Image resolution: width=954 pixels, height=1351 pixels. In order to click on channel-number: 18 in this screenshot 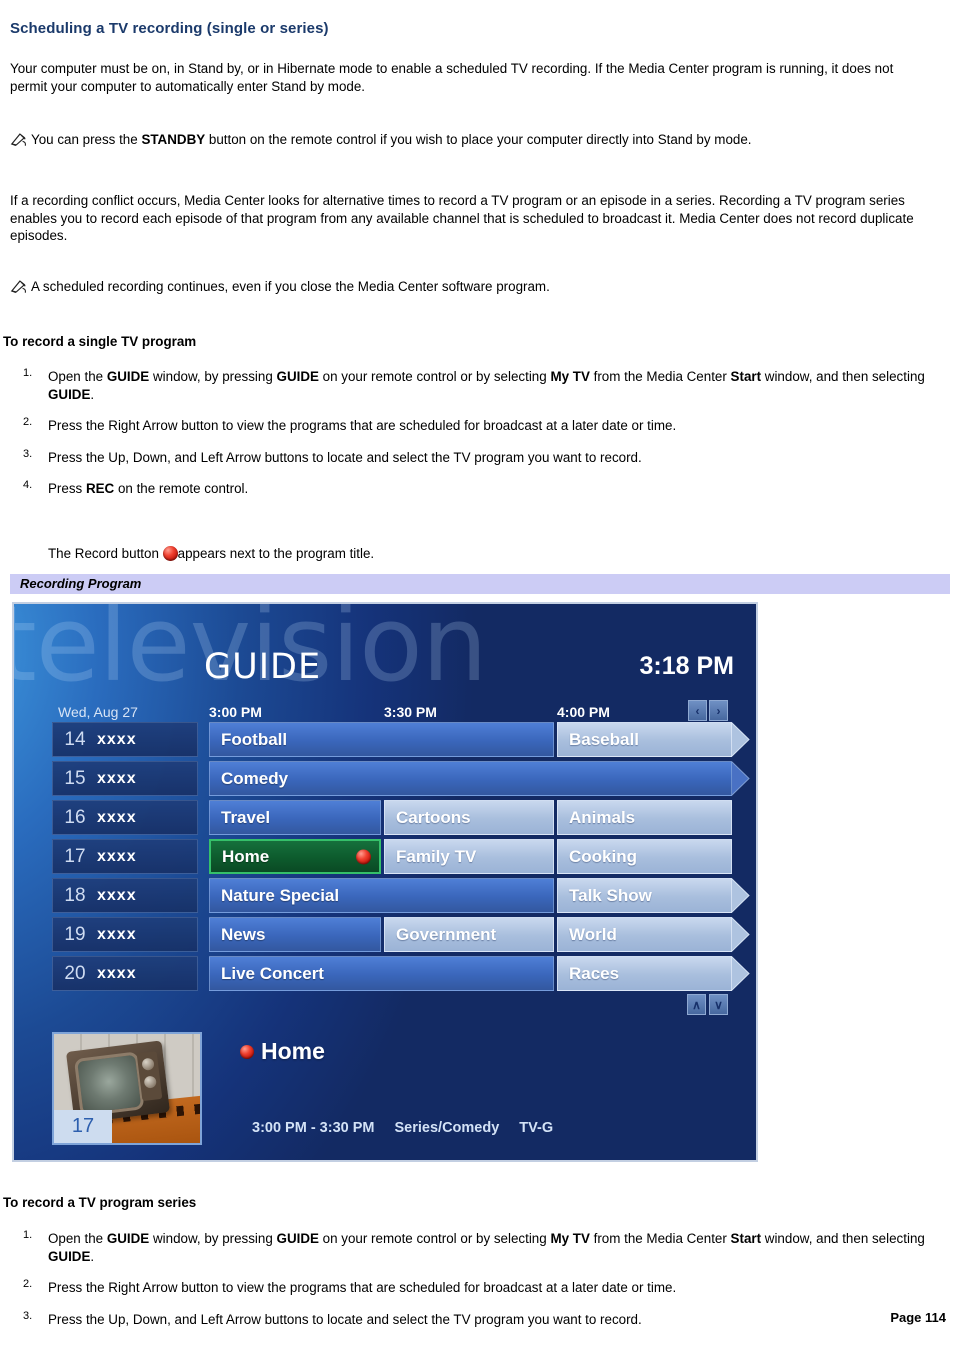, I will do `click(75, 895)`.